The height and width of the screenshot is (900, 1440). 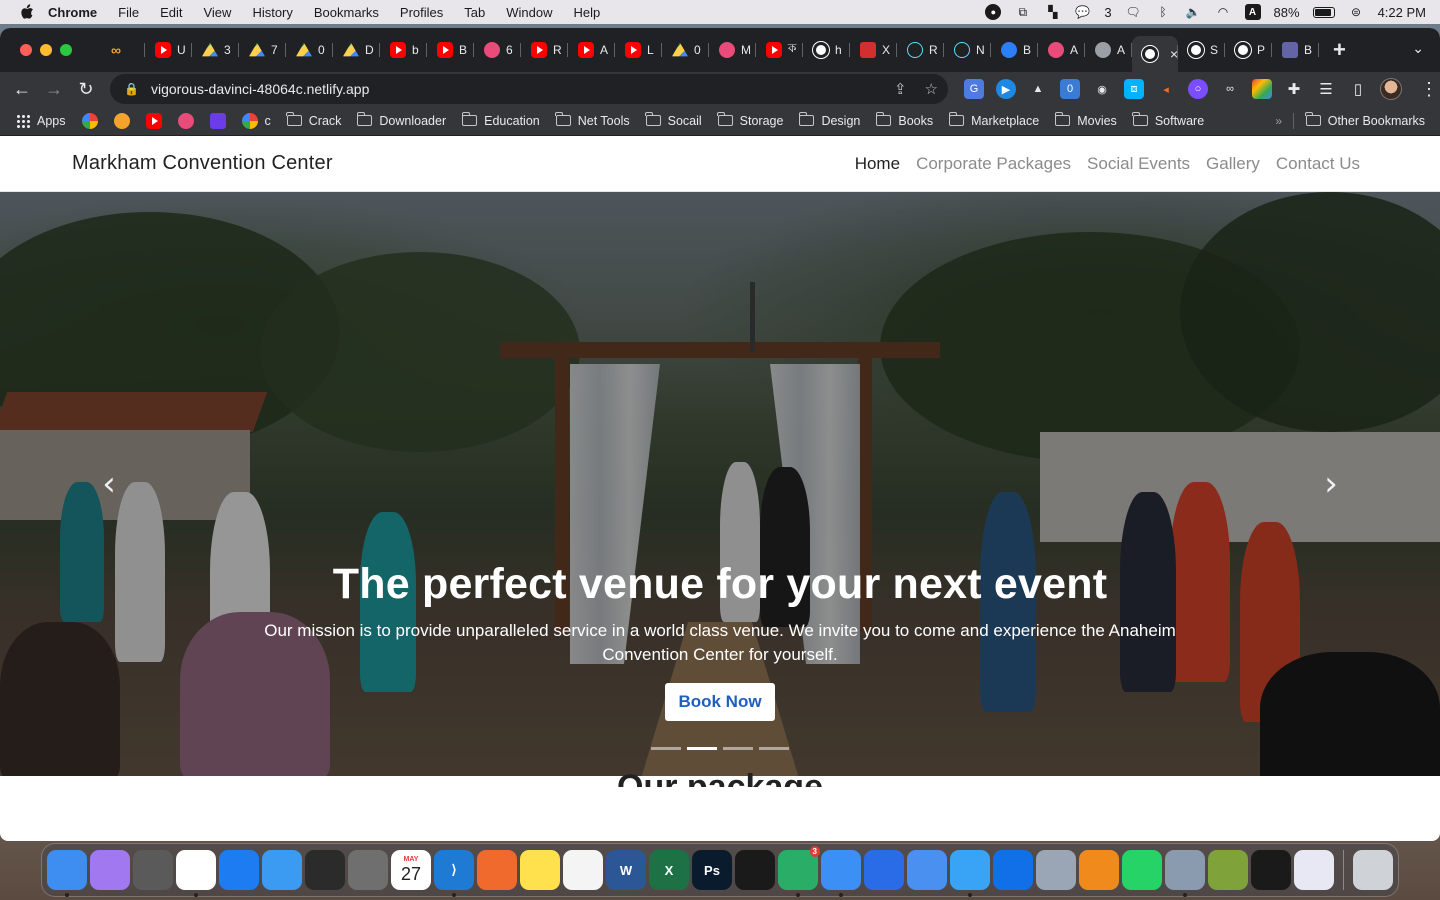 I want to click on app-menu-chrome: Chrome, so click(x=72, y=12).